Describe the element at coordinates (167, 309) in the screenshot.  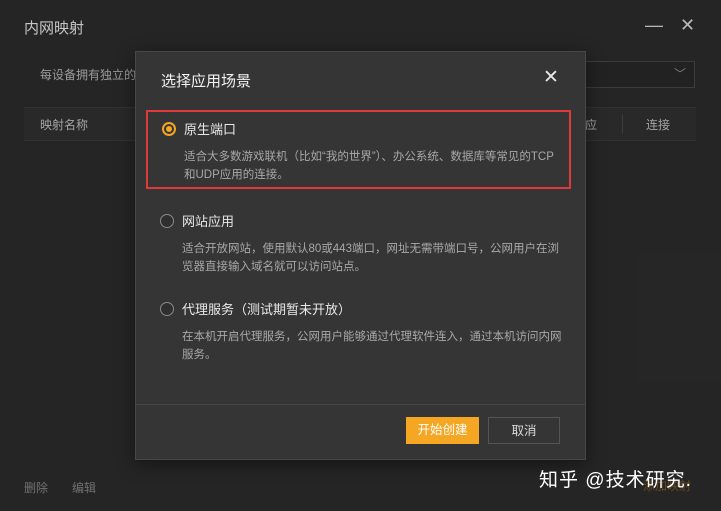
I see `radio-proxy` at that location.